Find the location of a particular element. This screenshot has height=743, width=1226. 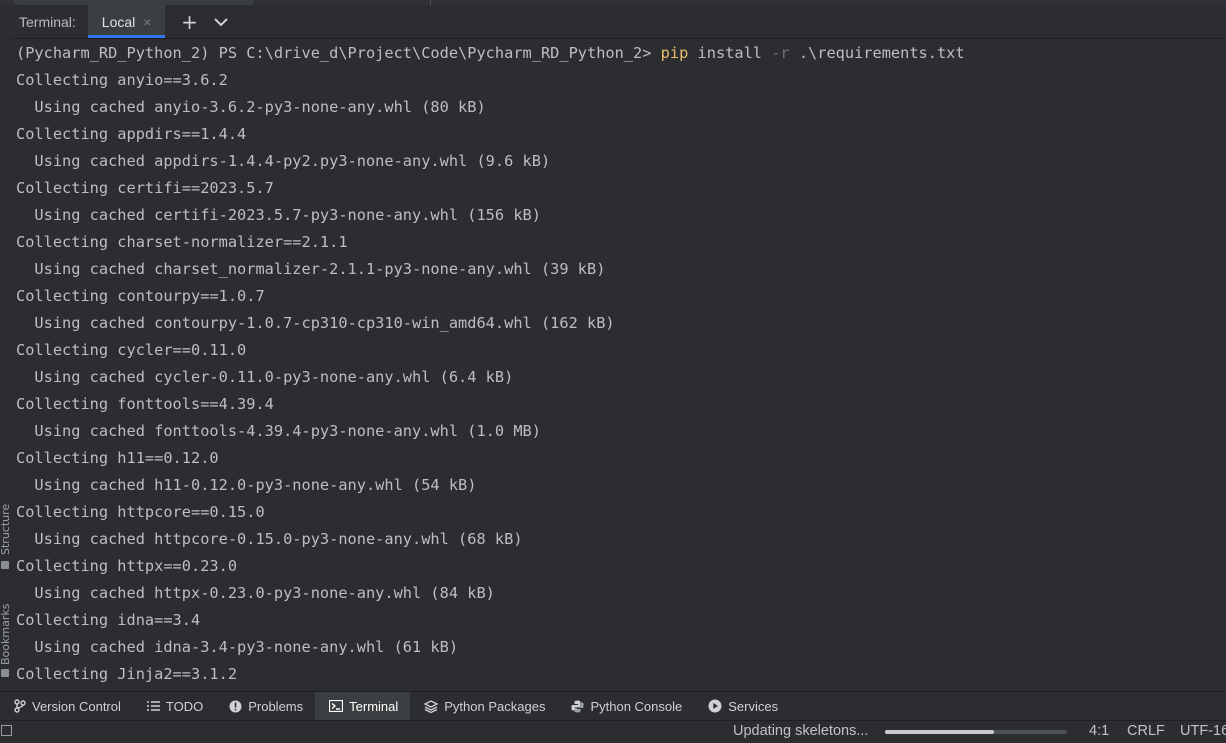

status-bar: Updating skeletons... 4:1 CRLF UTF-16 is located at coordinates (613, 731).